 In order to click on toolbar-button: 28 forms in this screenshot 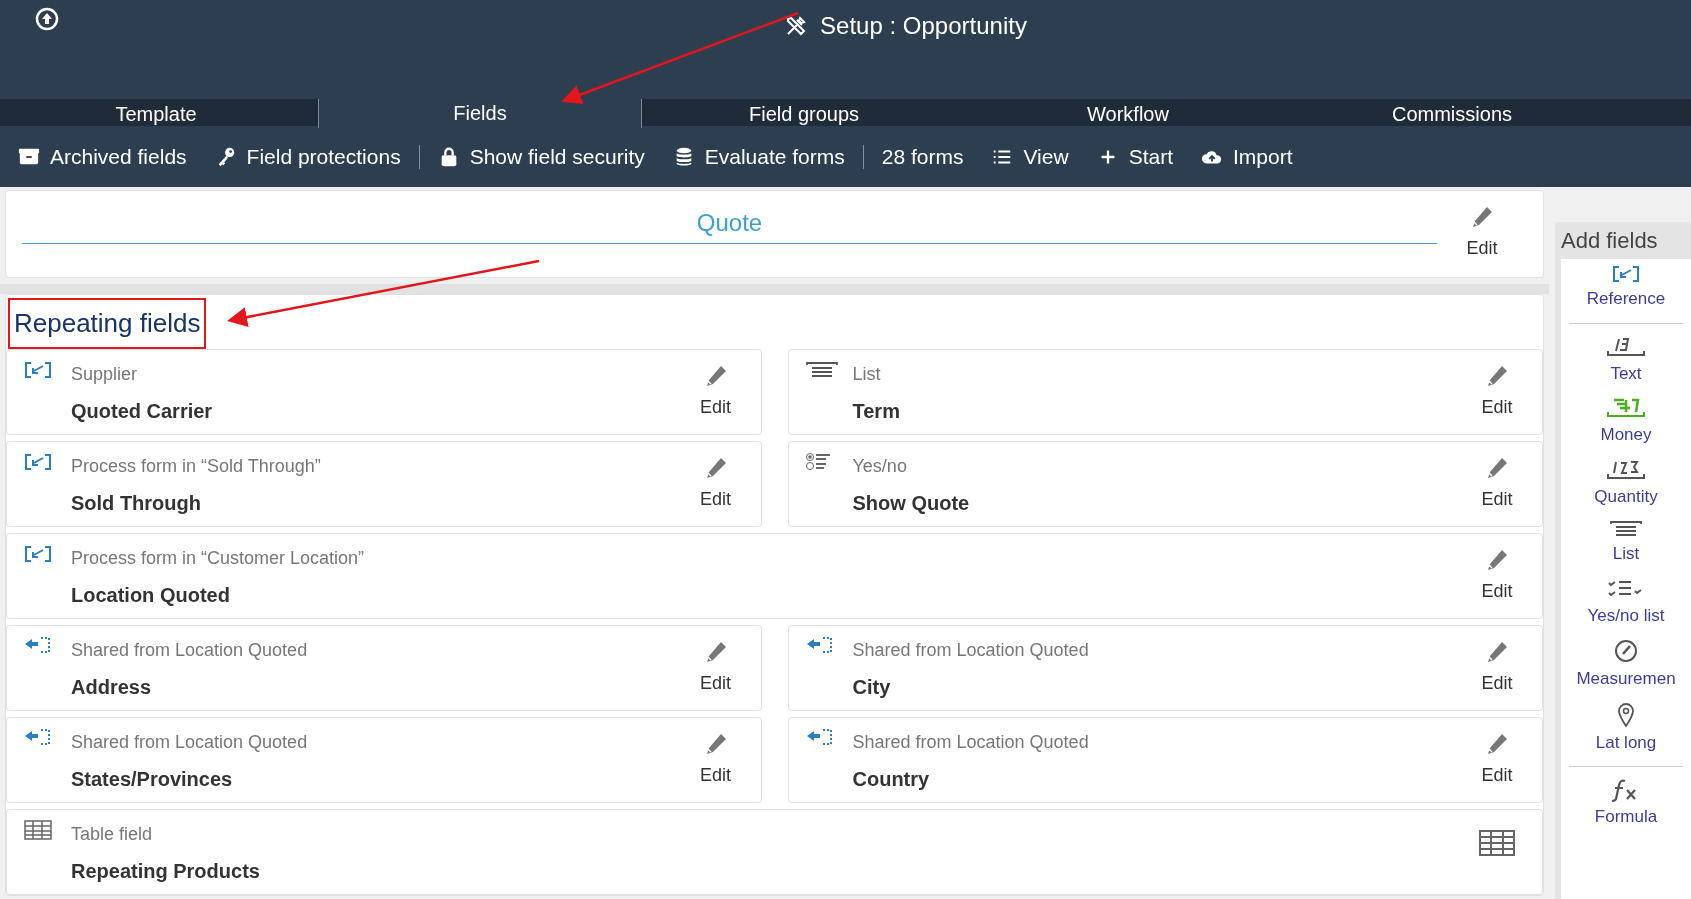, I will do `click(922, 156)`.